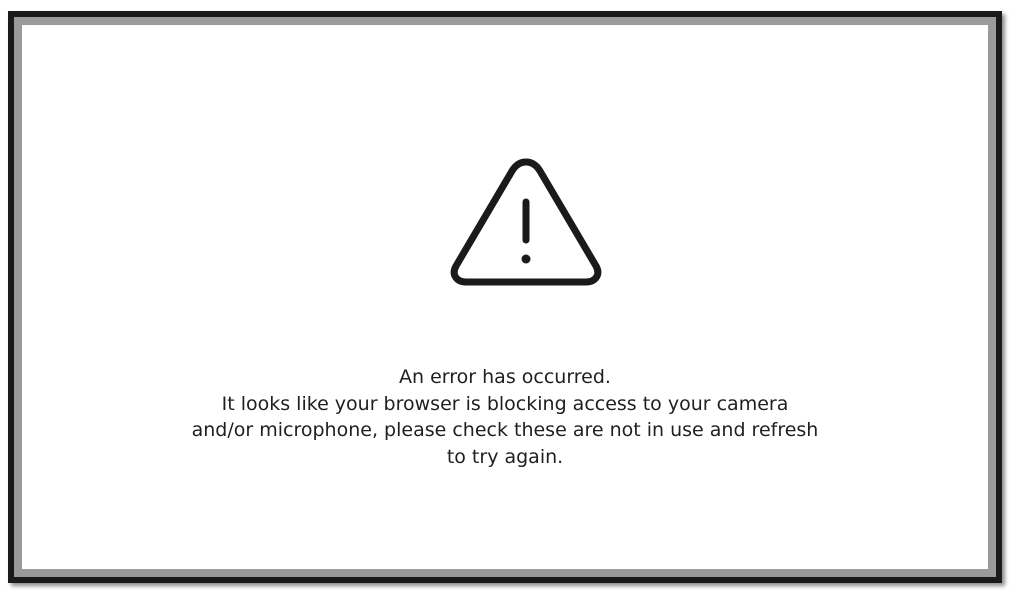  I want to click on warning-triangle-icon, so click(526, 222).